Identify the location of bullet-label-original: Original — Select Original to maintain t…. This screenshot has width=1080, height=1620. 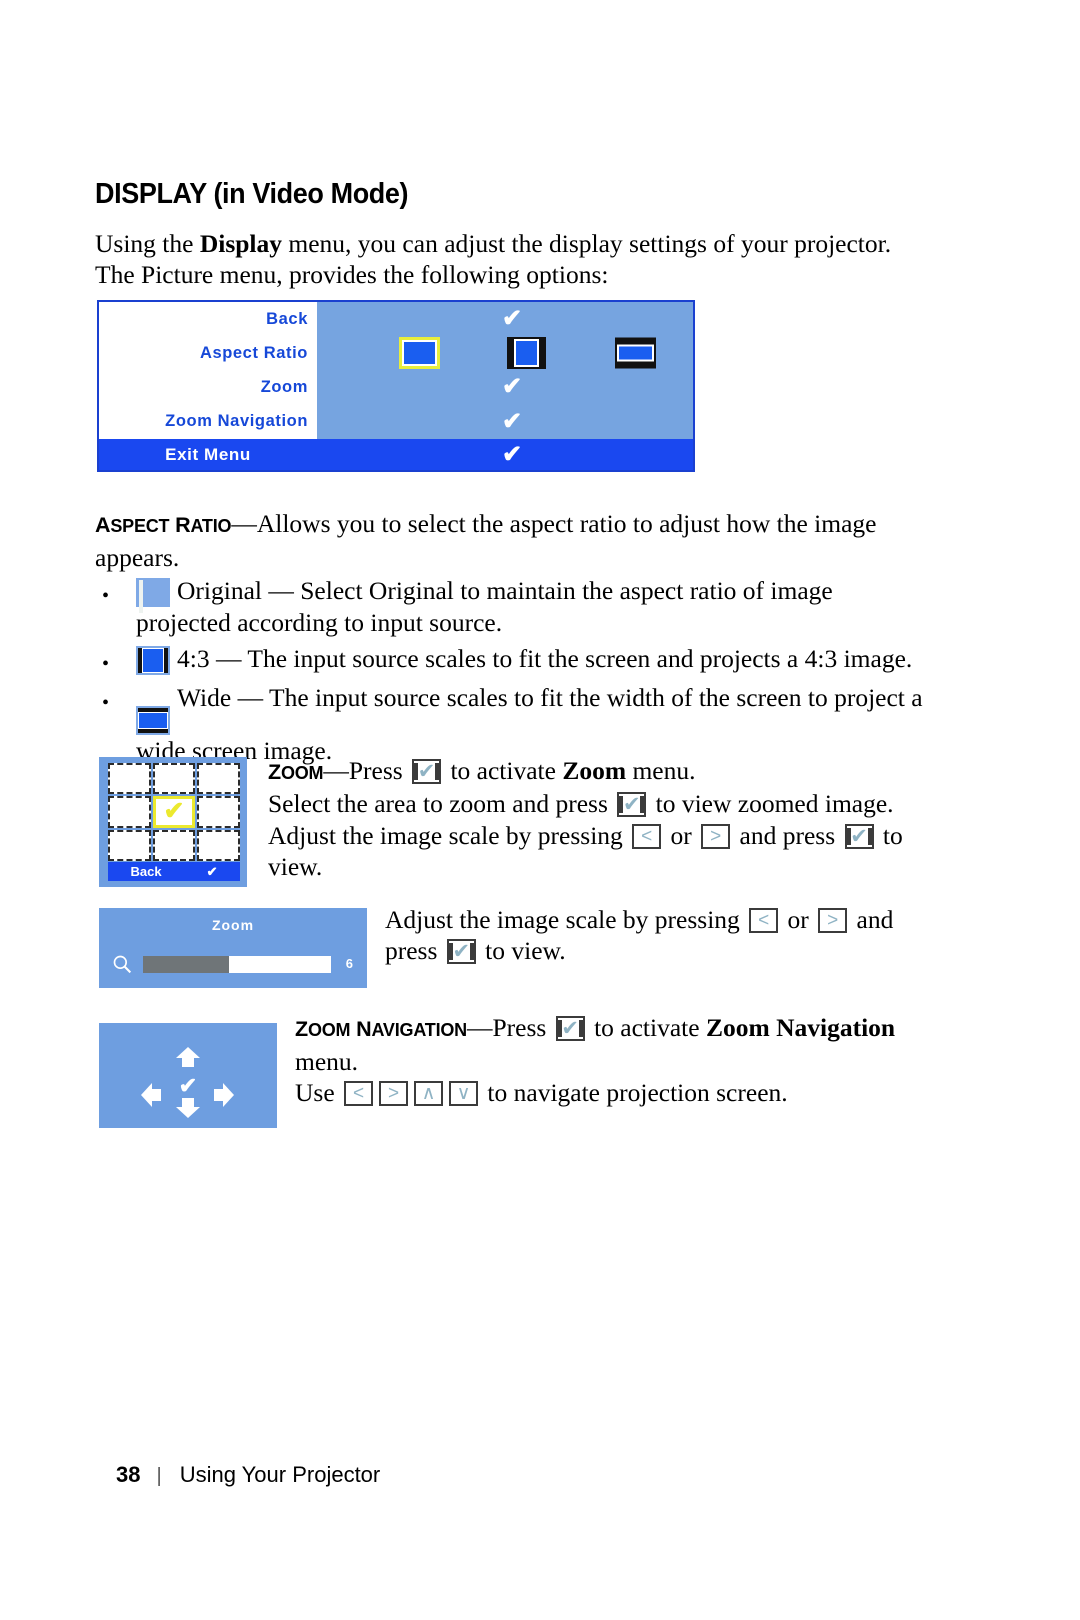
(484, 606).